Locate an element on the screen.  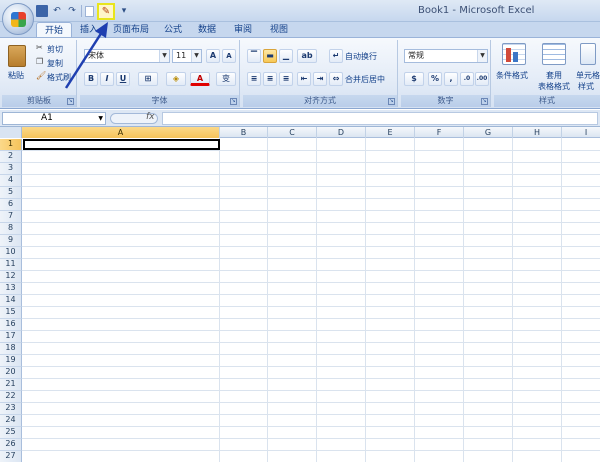
row-header: 25 is located at coordinates (11, 433).